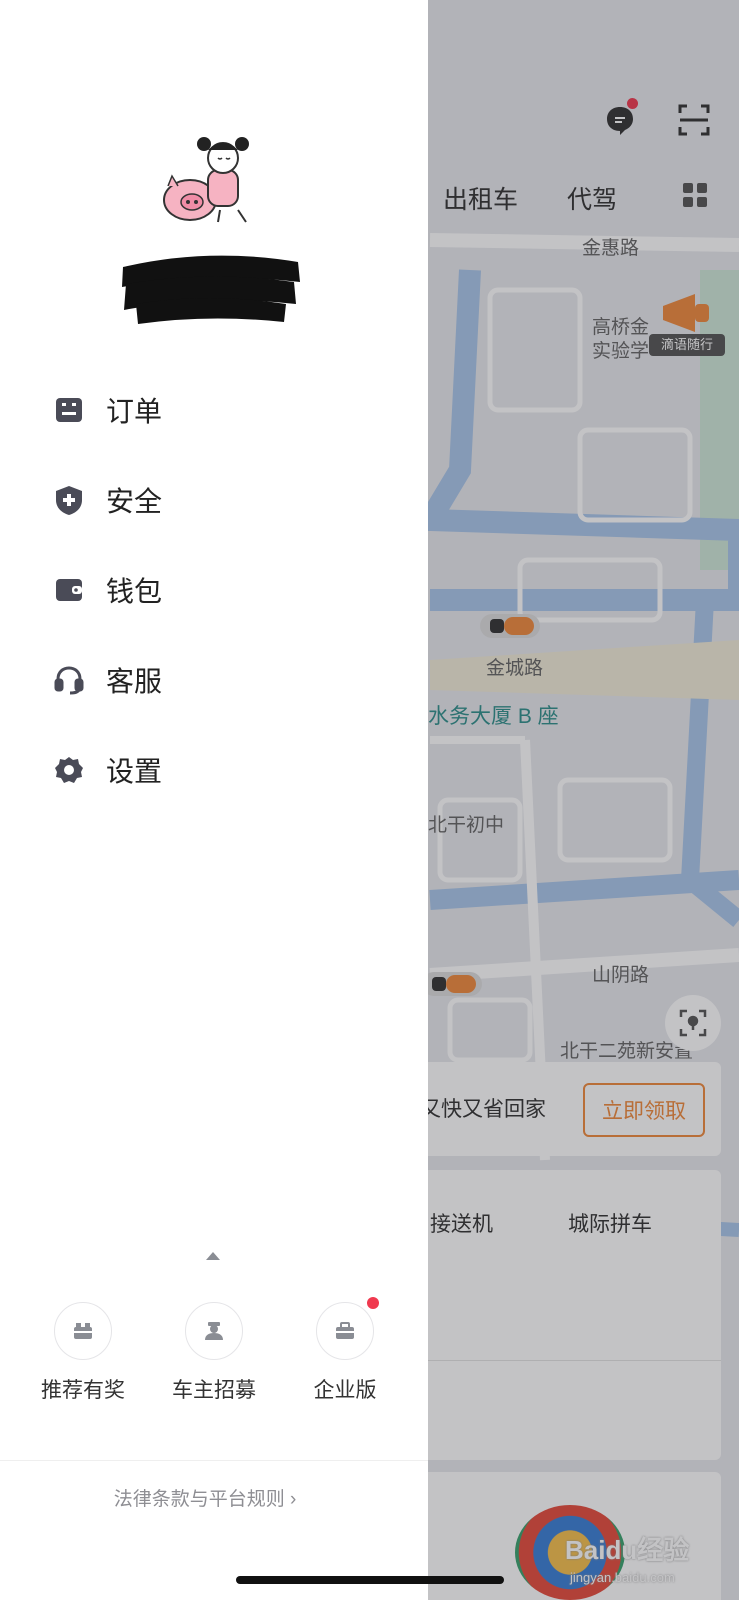 This screenshot has height=1600, width=739. Describe the element at coordinates (69, 500) in the screenshot. I see `shield-icon` at that location.